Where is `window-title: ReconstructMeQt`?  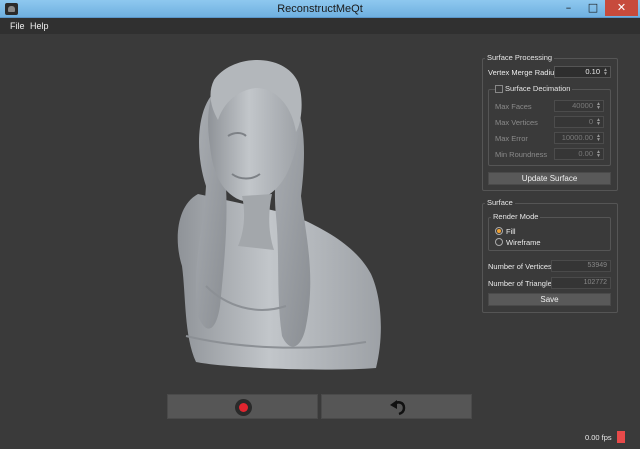 window-title: ReconstructMeQt is located at coordinates (320, 9).